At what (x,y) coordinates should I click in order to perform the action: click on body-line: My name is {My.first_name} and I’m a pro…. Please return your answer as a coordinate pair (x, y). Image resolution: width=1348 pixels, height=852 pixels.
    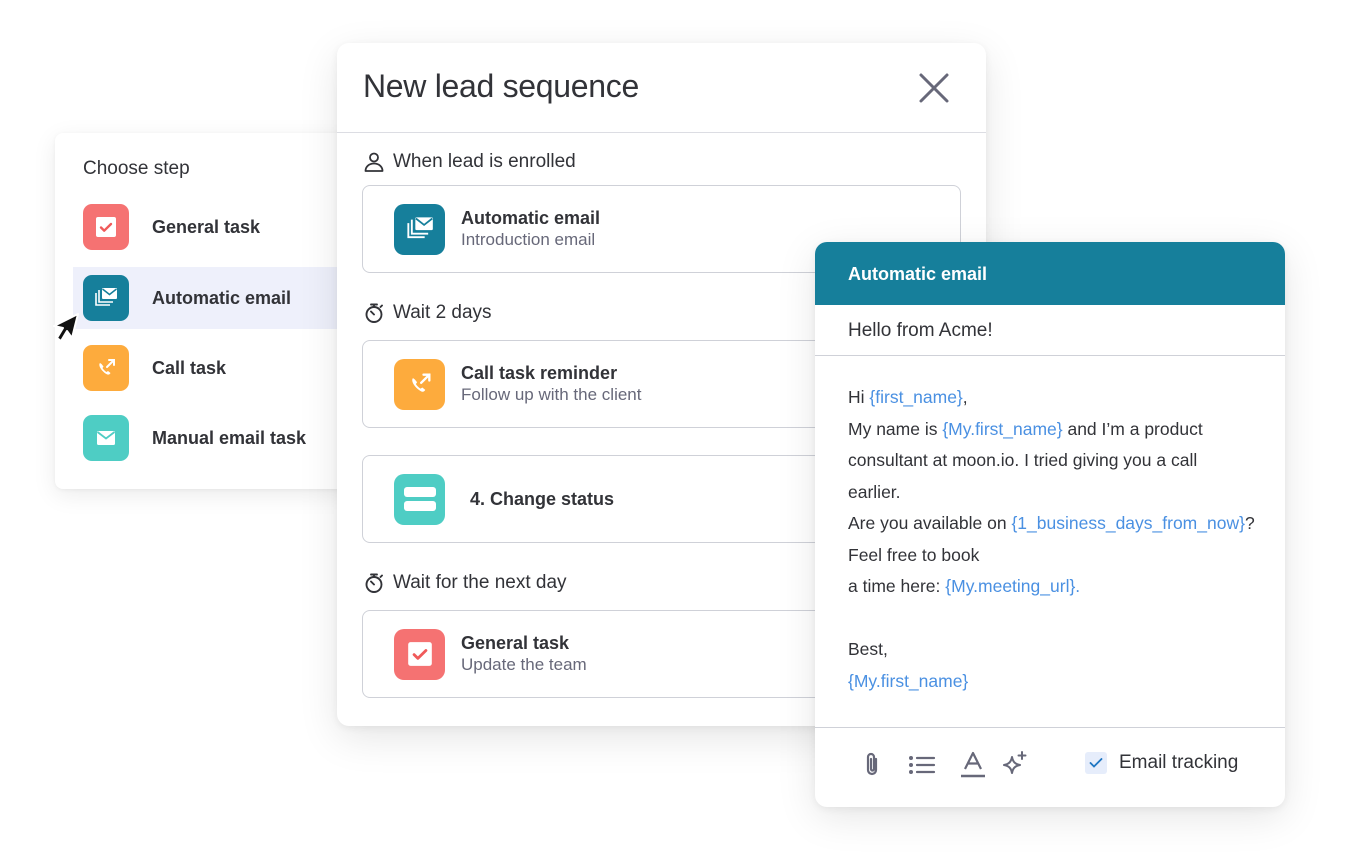
    Looking at the image, I should click on (1025, 428).